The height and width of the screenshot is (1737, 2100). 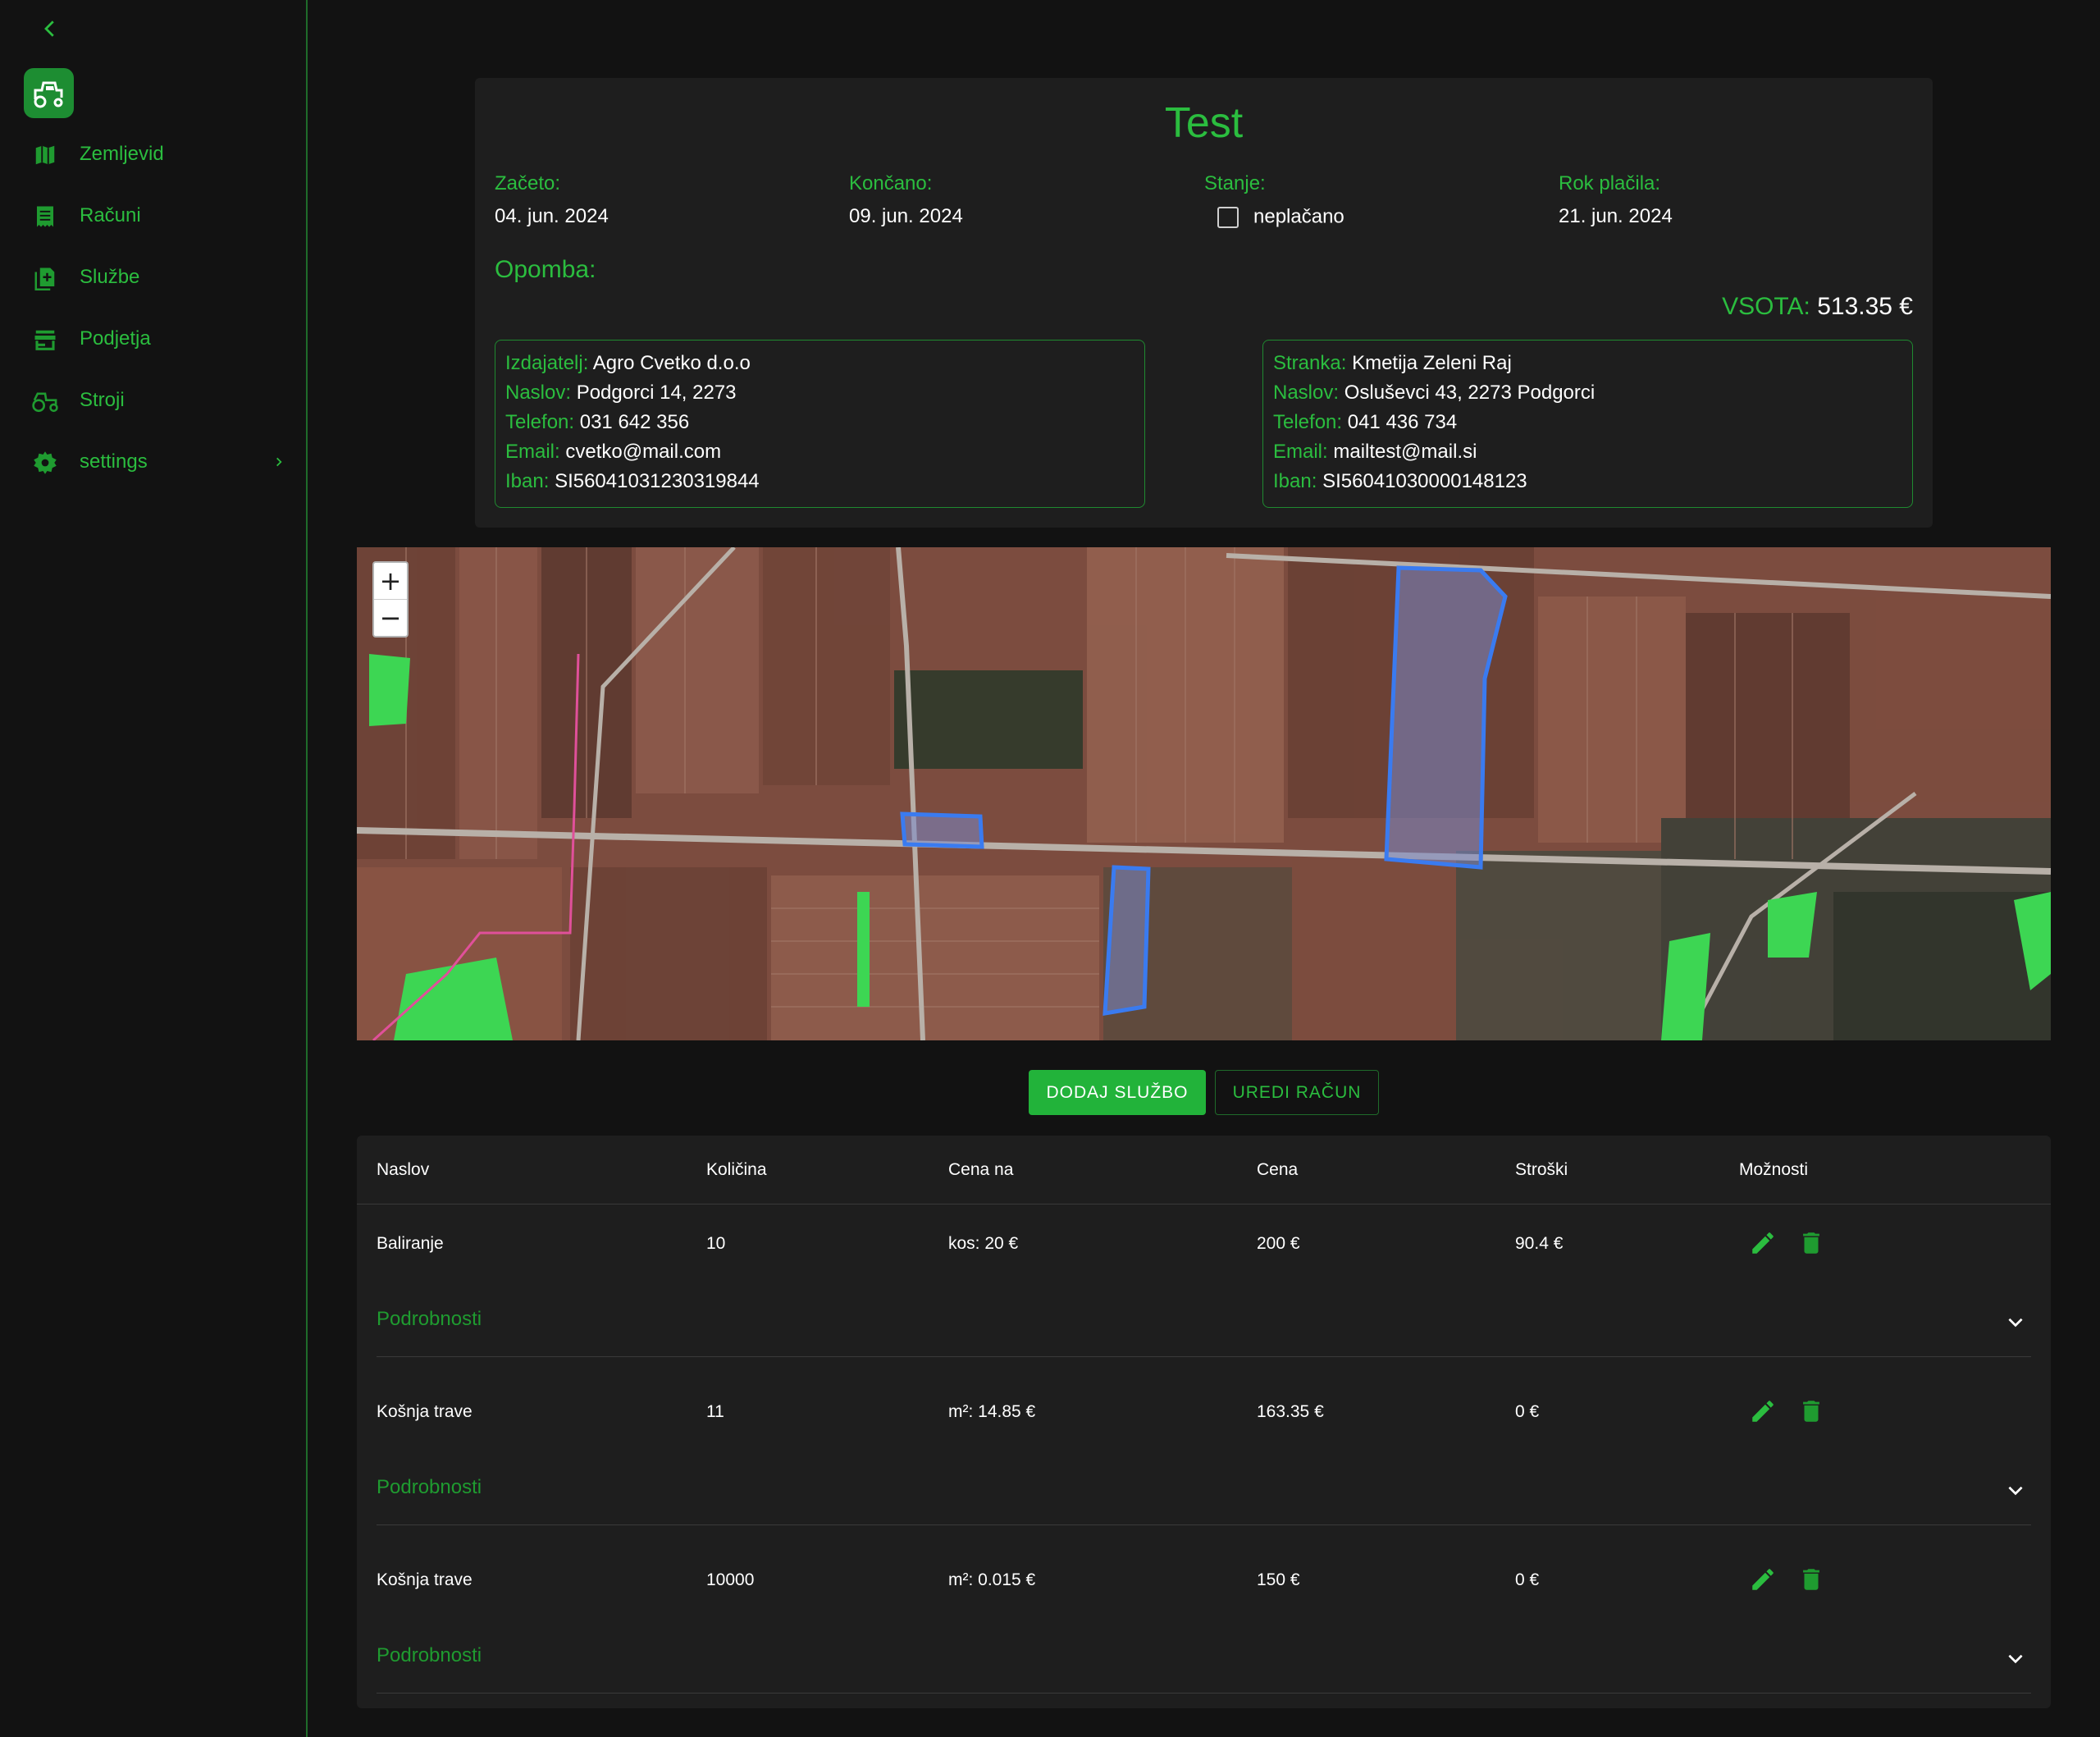 I want to click on issuer-phone: Telefon: 031 642 356, so click(x=820, y=422).